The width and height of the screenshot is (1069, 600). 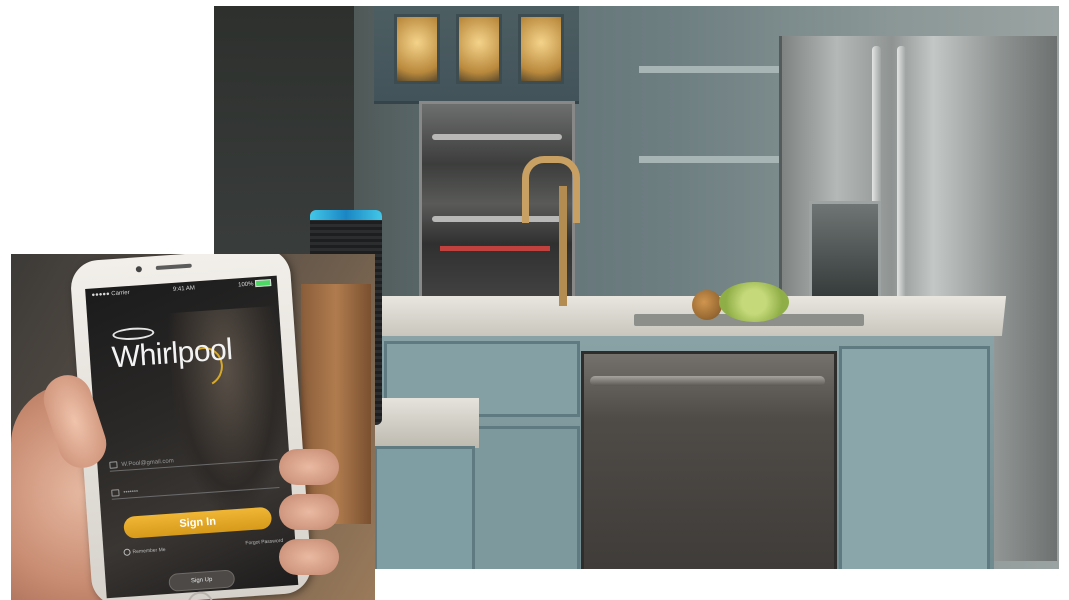 What do you see at coordinates (203, 547) in the screenshot?
I see `login-links: Remember Me Forgot Password` at bounding box center [203, 547].